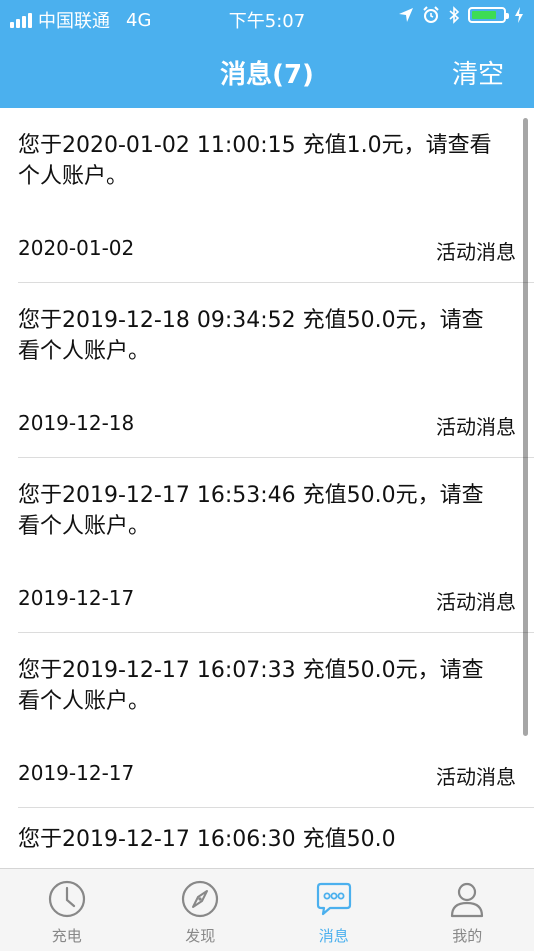 This screenshot has width=534, height=951. I want to click on message-content: 您于2019-12-18 09:34:52 充值50.0元，请查看个人账户。, so click(257, 336).